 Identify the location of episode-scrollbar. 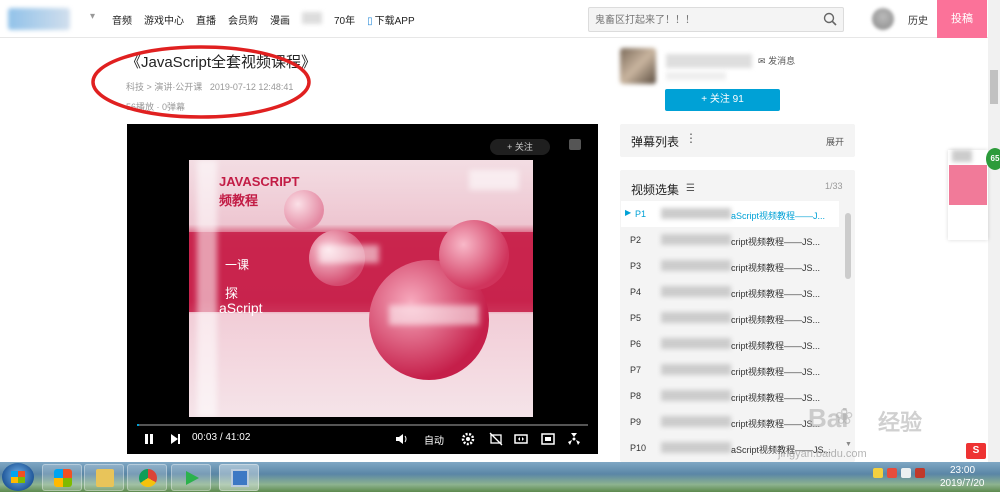
(848, 246).